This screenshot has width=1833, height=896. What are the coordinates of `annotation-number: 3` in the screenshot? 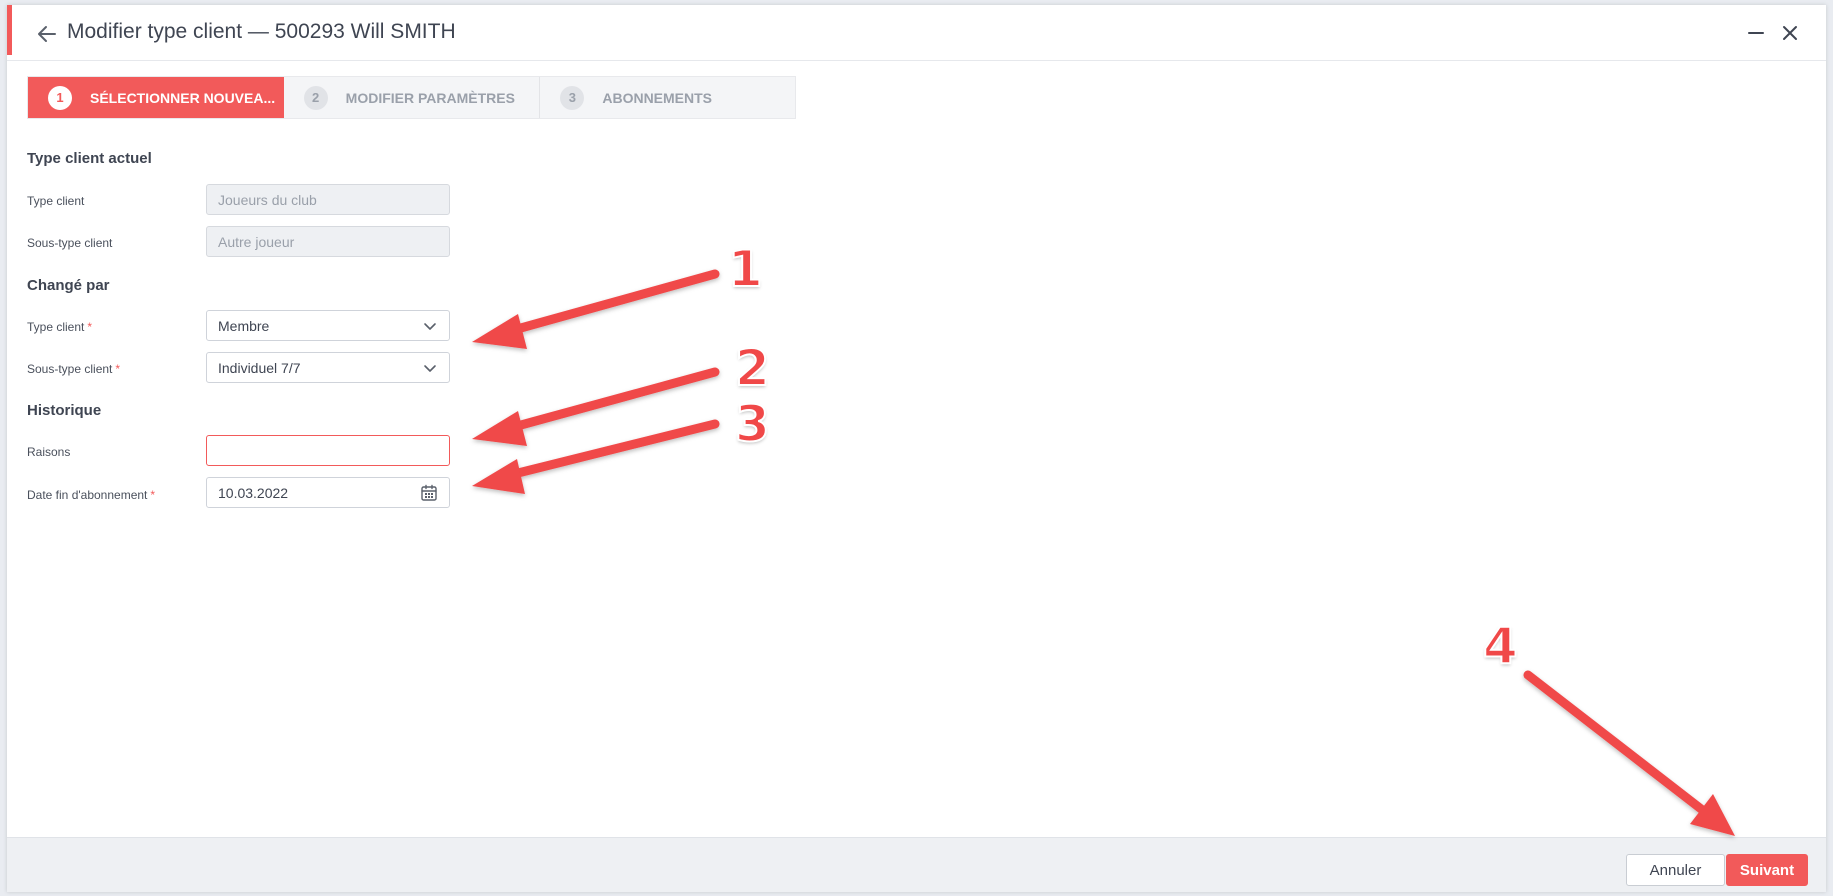 It's located at (752, 424).